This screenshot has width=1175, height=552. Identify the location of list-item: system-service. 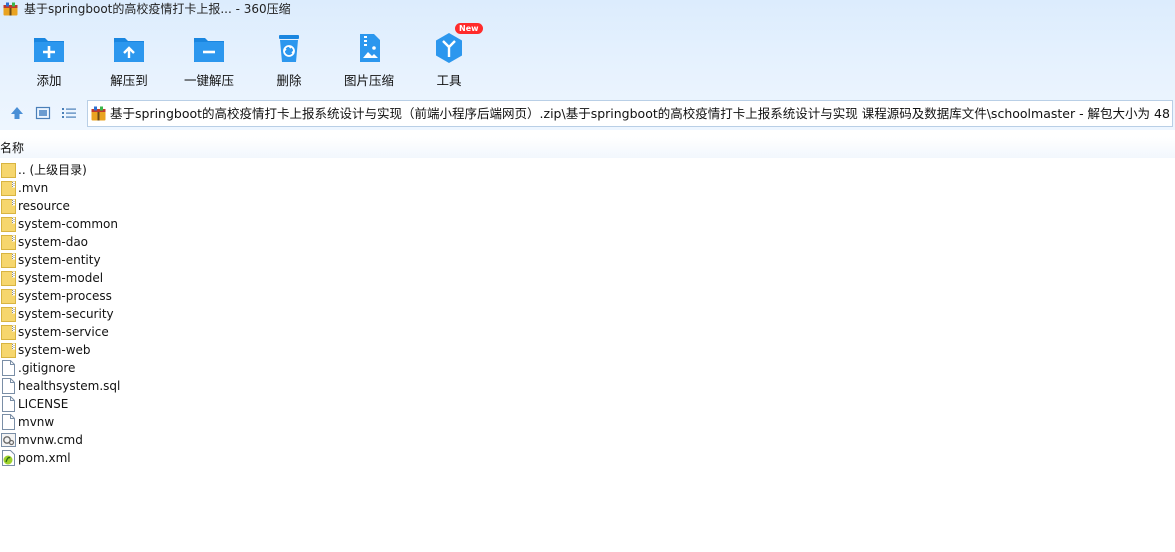
(587, 332).